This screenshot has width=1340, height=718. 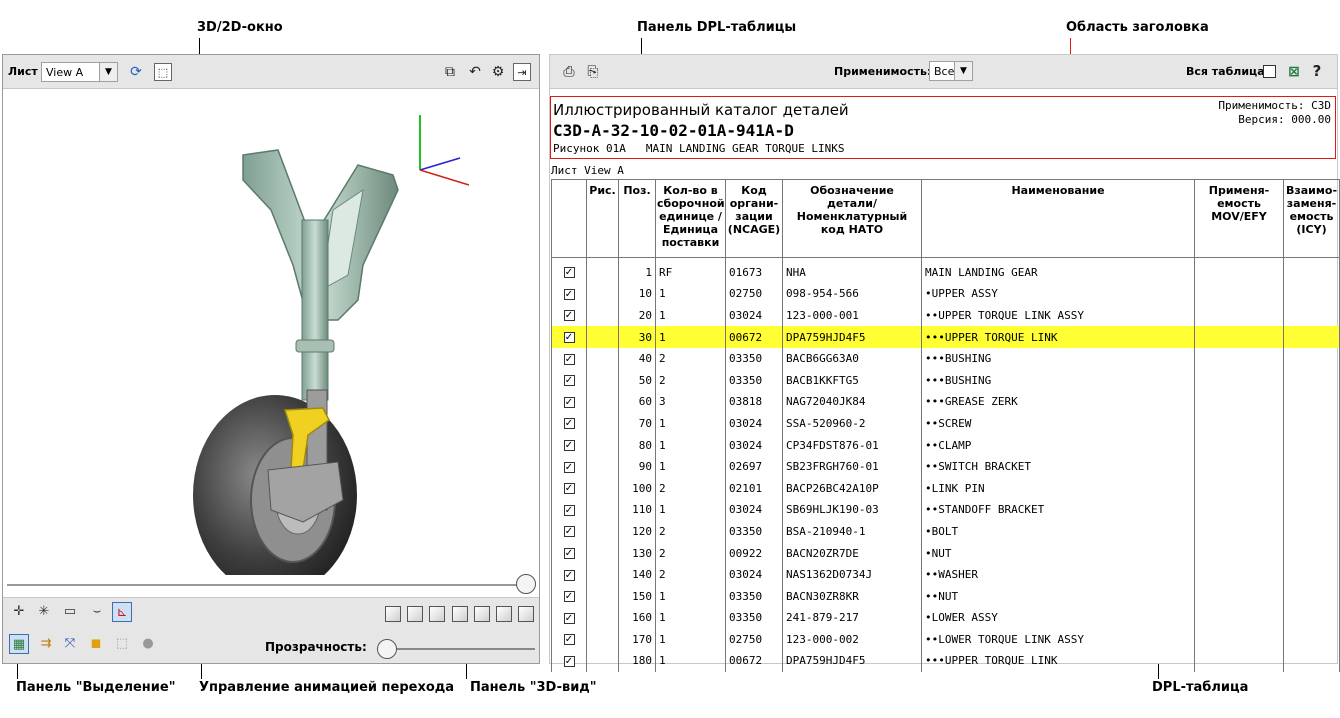 I want to click on gear-icon: ⚙, so click(x=498, y=72).